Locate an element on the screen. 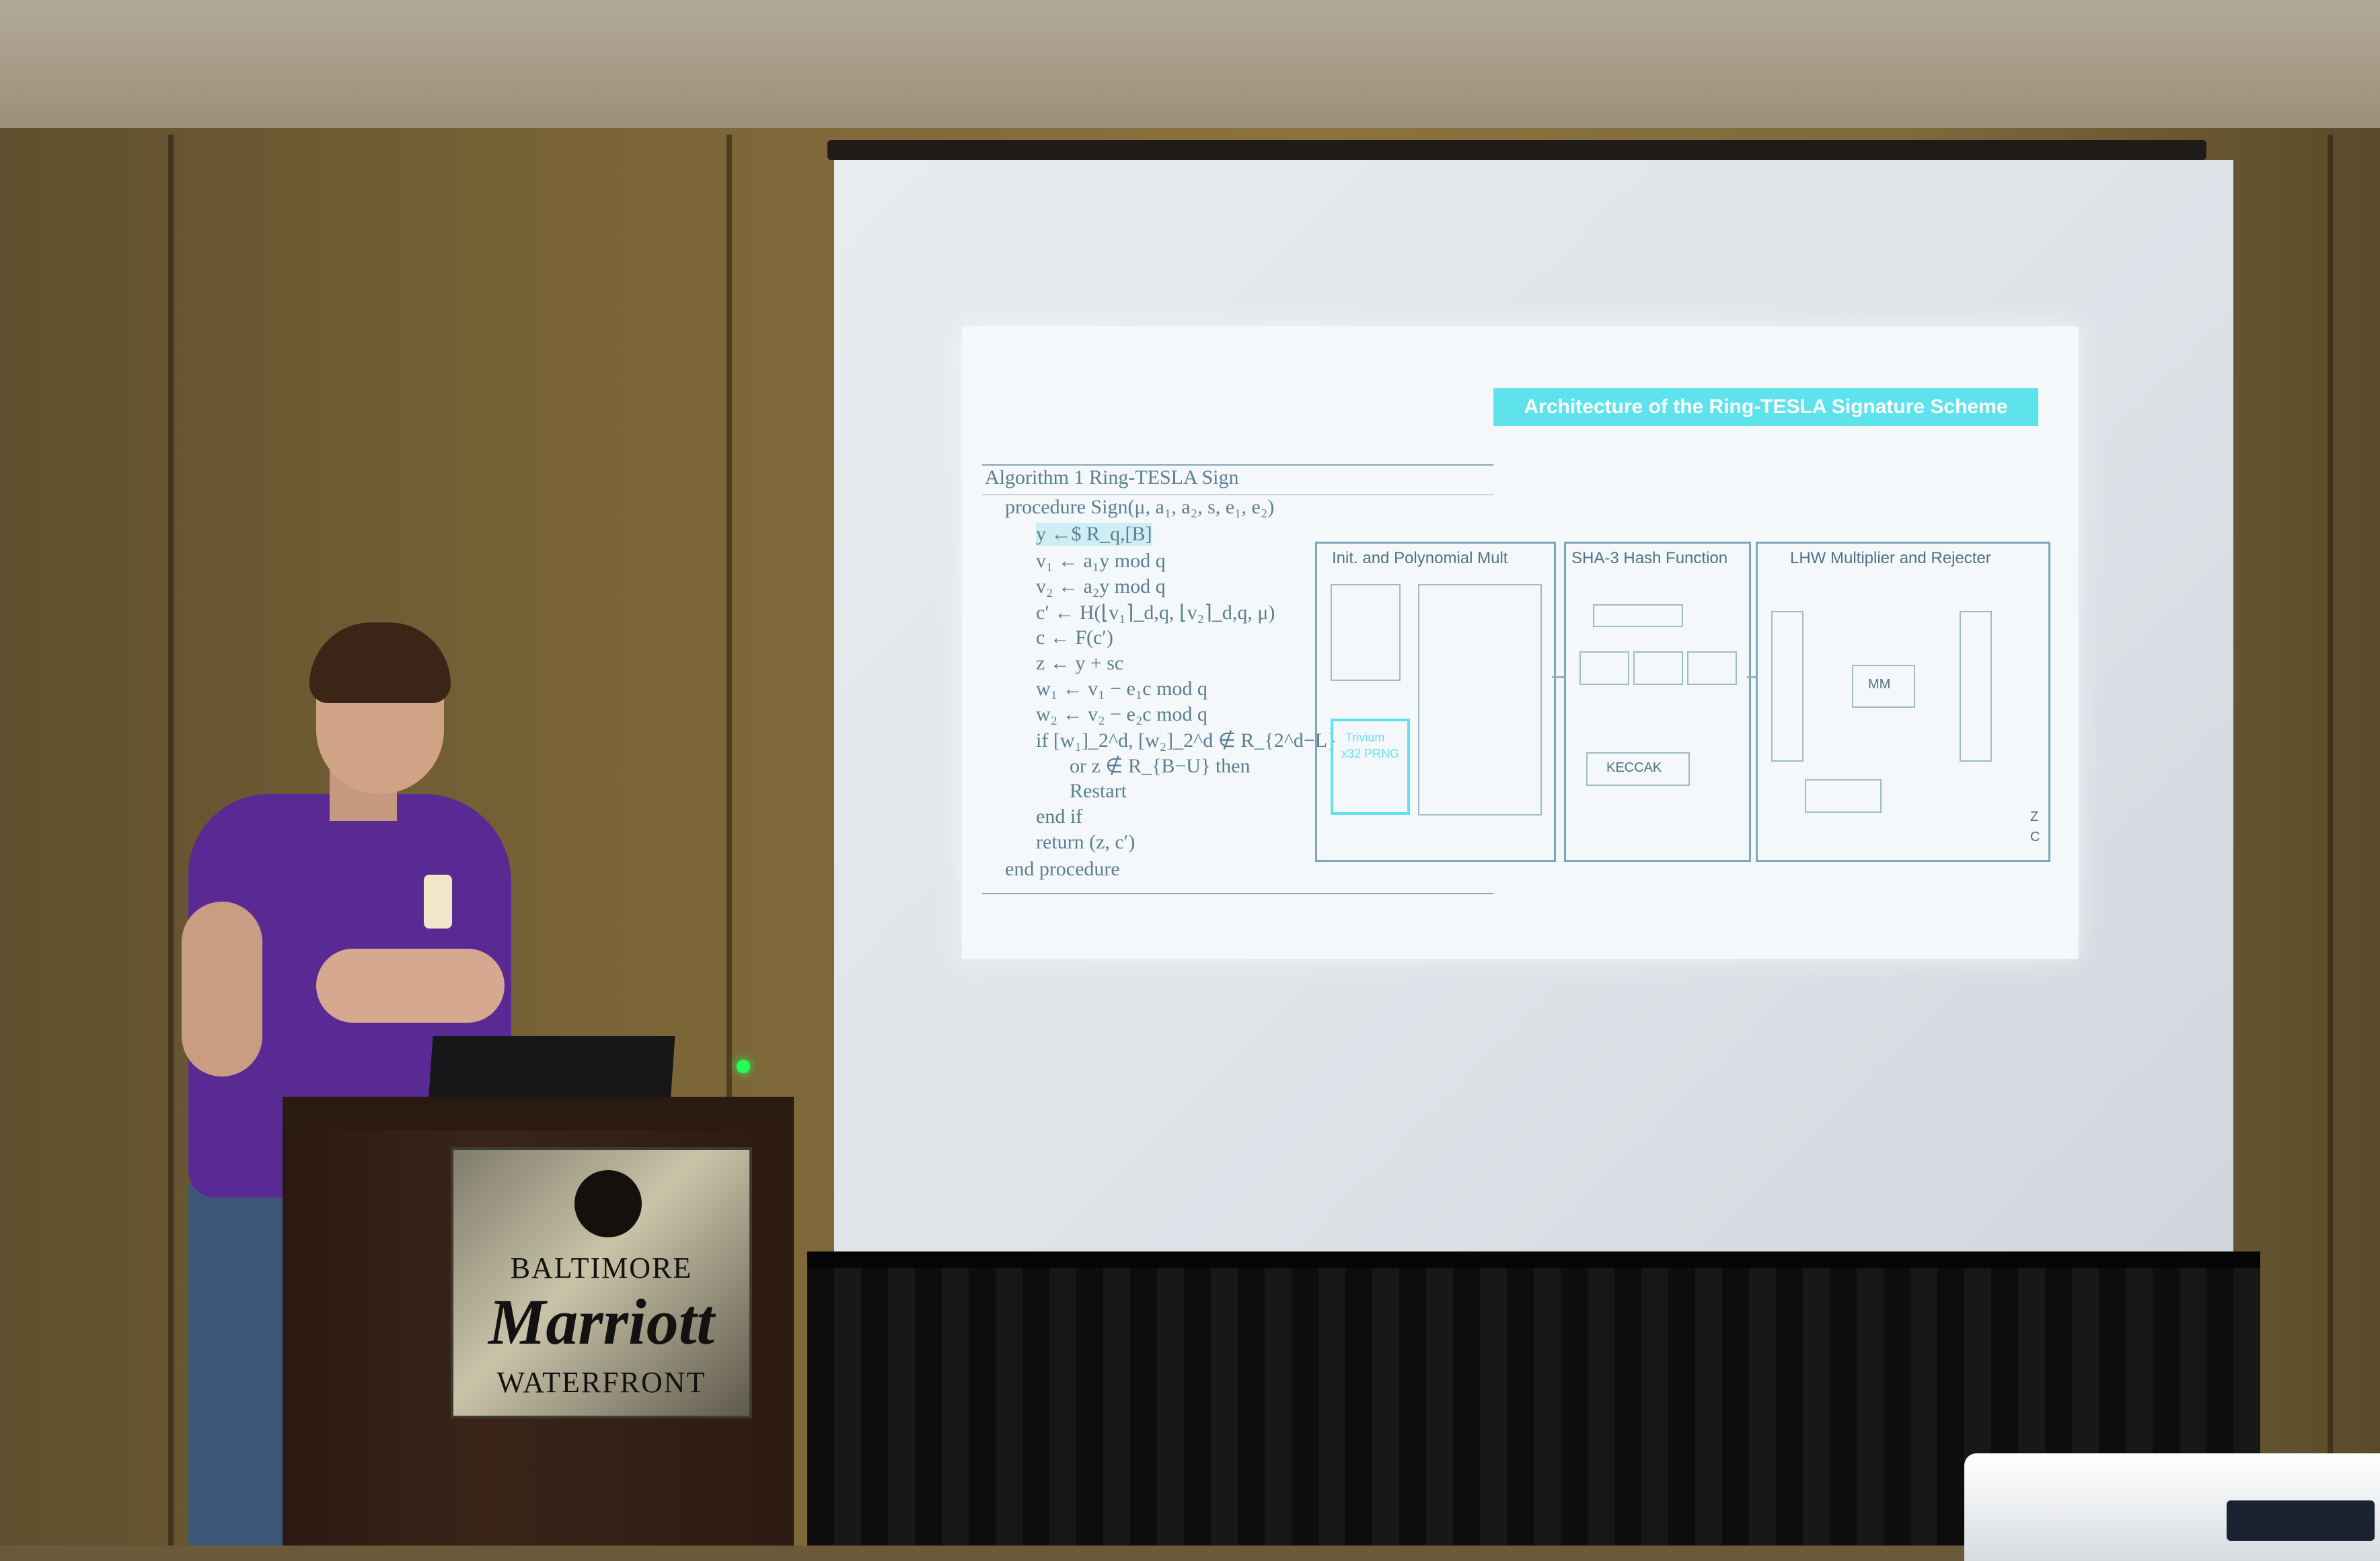 The width and height of the screenshot is (2380, 1561). algorithm-line: v₂ ← a₂y mod q is located at coordinates (1101, 586).